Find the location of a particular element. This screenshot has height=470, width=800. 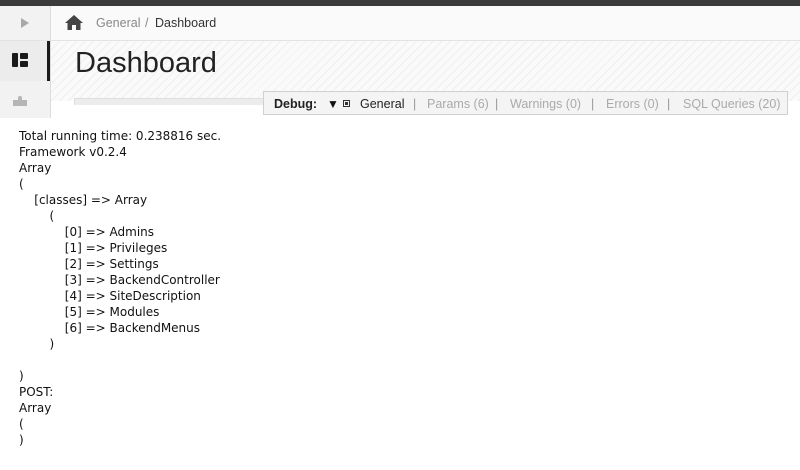

breadcrumb-current: Dashboard is located at coordinates (186, 23).